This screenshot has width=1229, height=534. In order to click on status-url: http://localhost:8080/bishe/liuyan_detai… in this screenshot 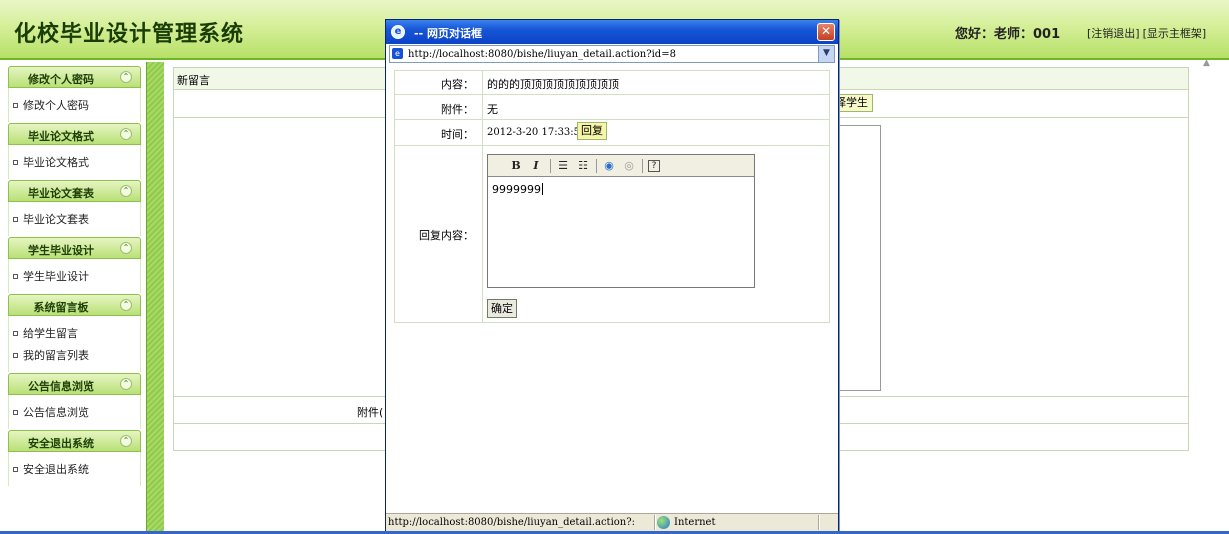, I will do `click(511, 522)`.